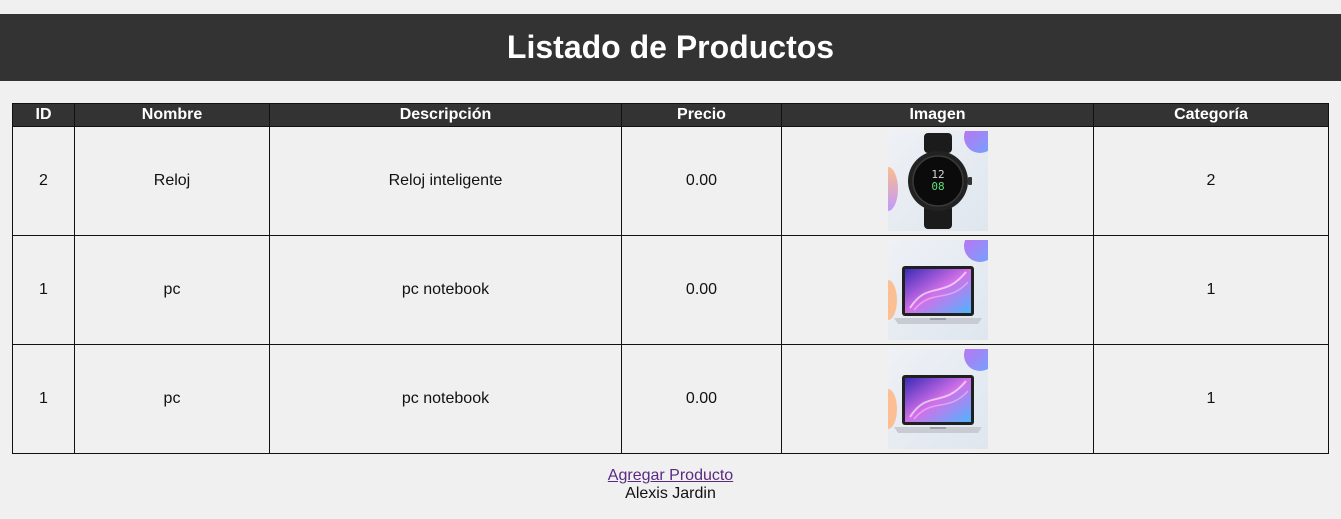 The height and width of the screenshot is (519, 1341). Describe the element at coordinates (701, 115) in the screenshot. I see `column-header-precio: Precio` at that location.